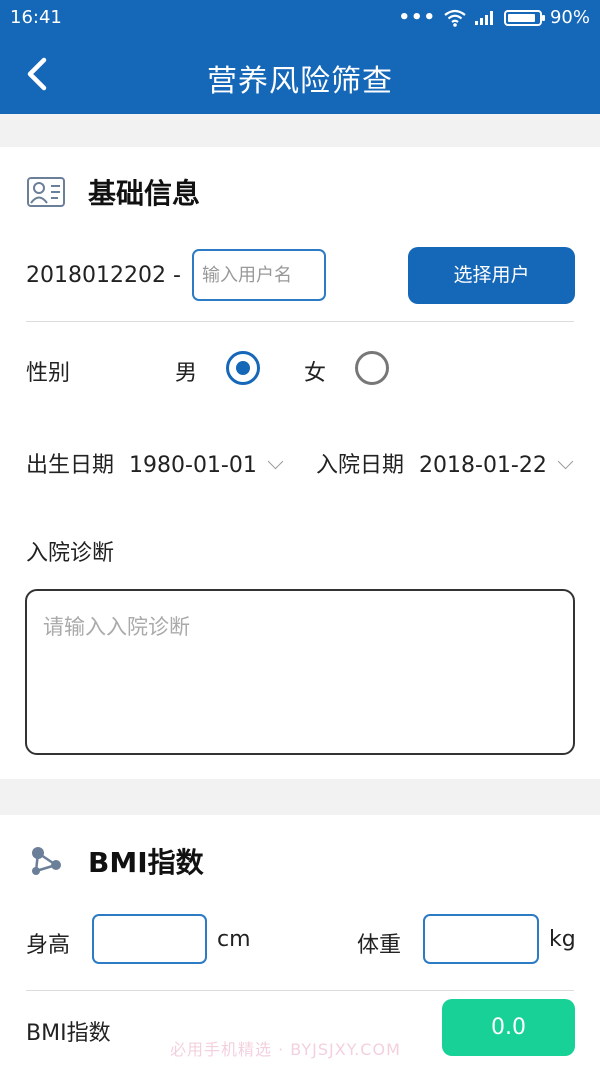 The height and width of the screenshot is (1067, 600). I want to click on weight-input, so click(481, 939).